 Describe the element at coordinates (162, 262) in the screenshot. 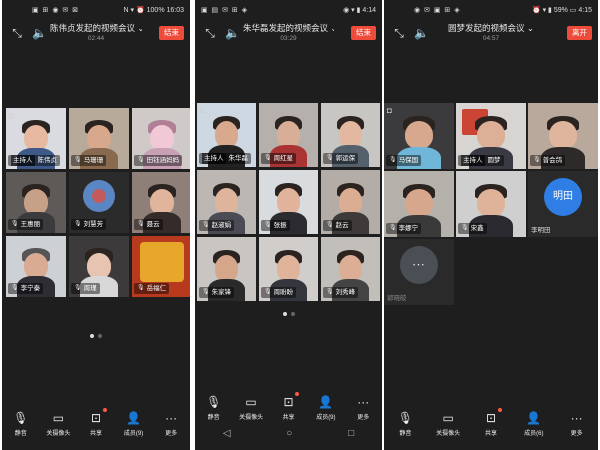

I see `background-image` at that location.